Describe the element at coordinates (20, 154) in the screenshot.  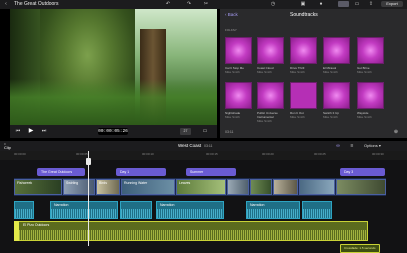
I see `ruler-mark: 00:00:00` at that location.